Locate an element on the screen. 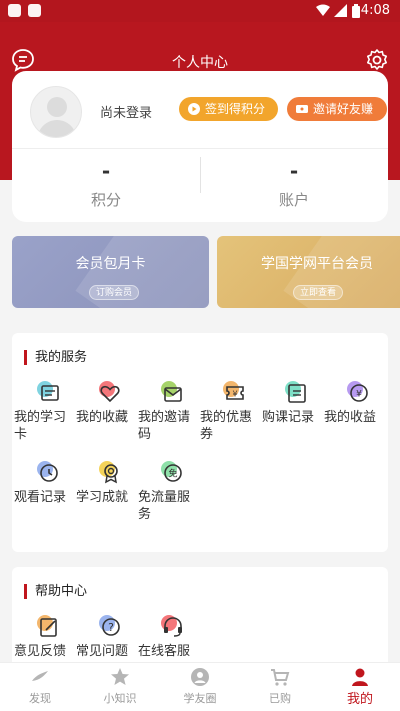 Image resolution: width=400 pixels, height=711 pixels. svg-text: 免 is located at coordinates (172, 474).